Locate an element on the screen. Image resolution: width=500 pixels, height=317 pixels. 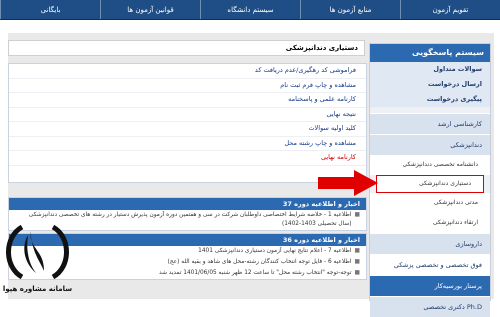
nav-item-university-system: سیستم دانشگاه is located at coordinates (250, 9).